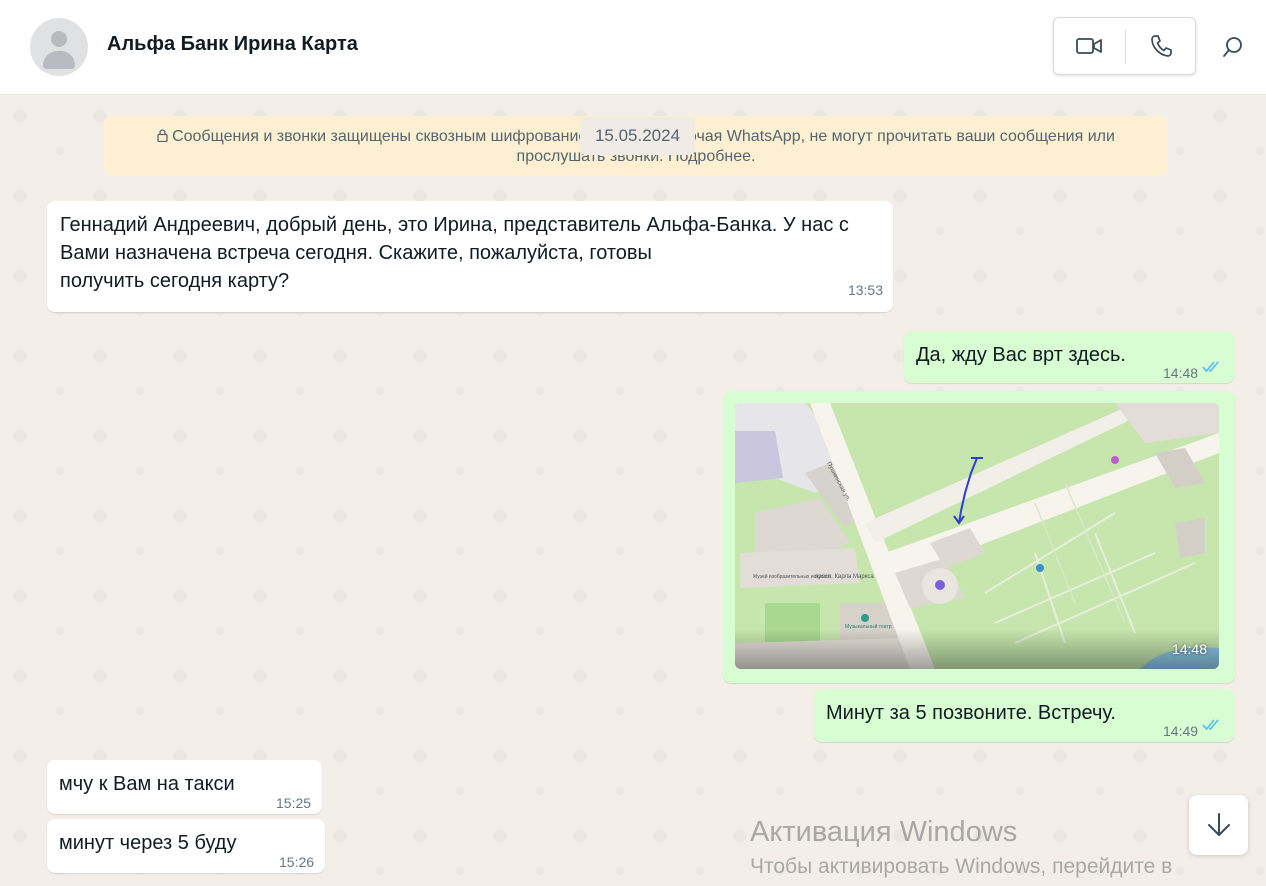 The height and width of the screenshot is (886, 1266). I want to click on lock-icon, so click(162, 137).